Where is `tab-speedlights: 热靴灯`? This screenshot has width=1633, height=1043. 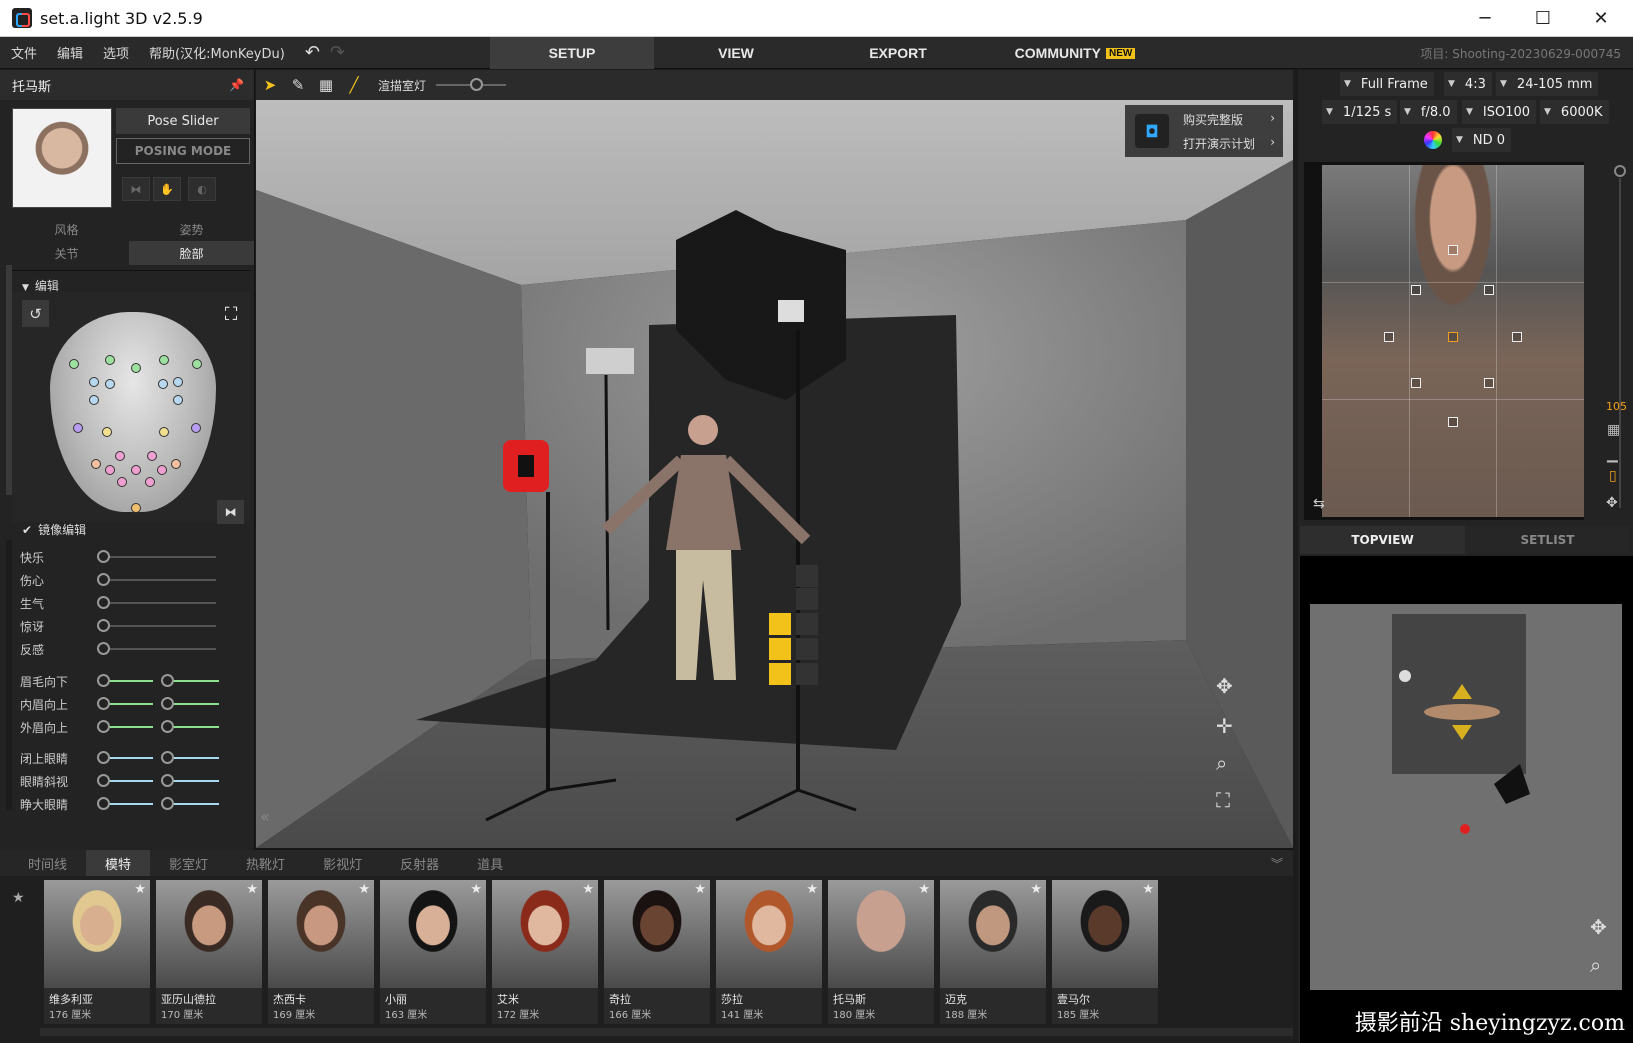
tab-speedlights: 热靴灯 is located at coordinates (265, 863).